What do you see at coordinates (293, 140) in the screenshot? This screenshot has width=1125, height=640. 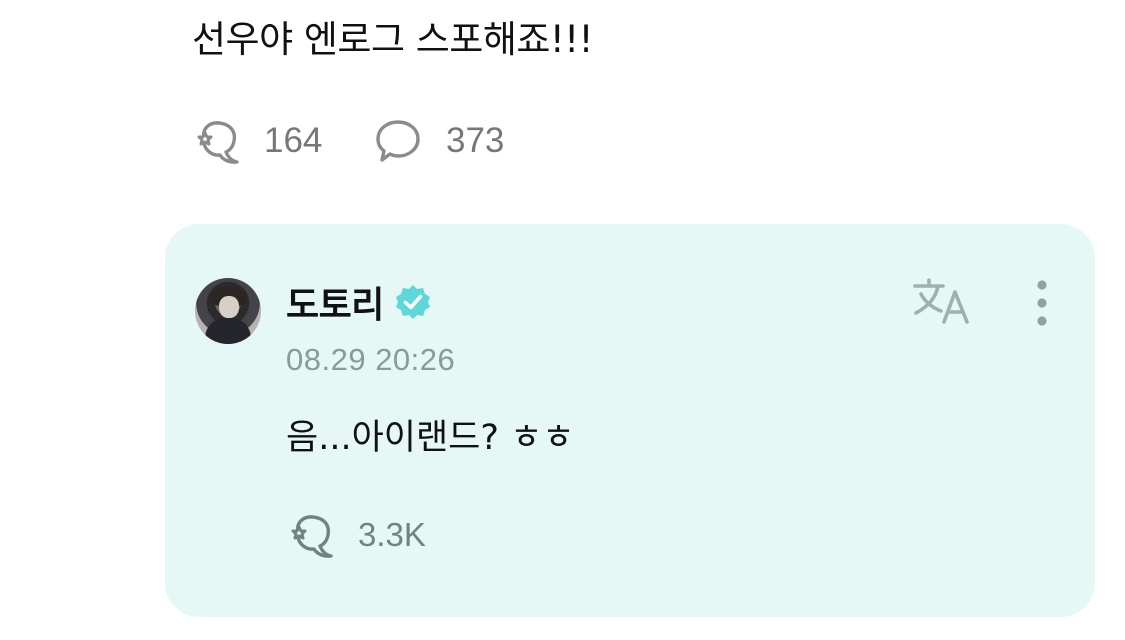 I see `post-like-count: 164` at bounding box center [293, 140].